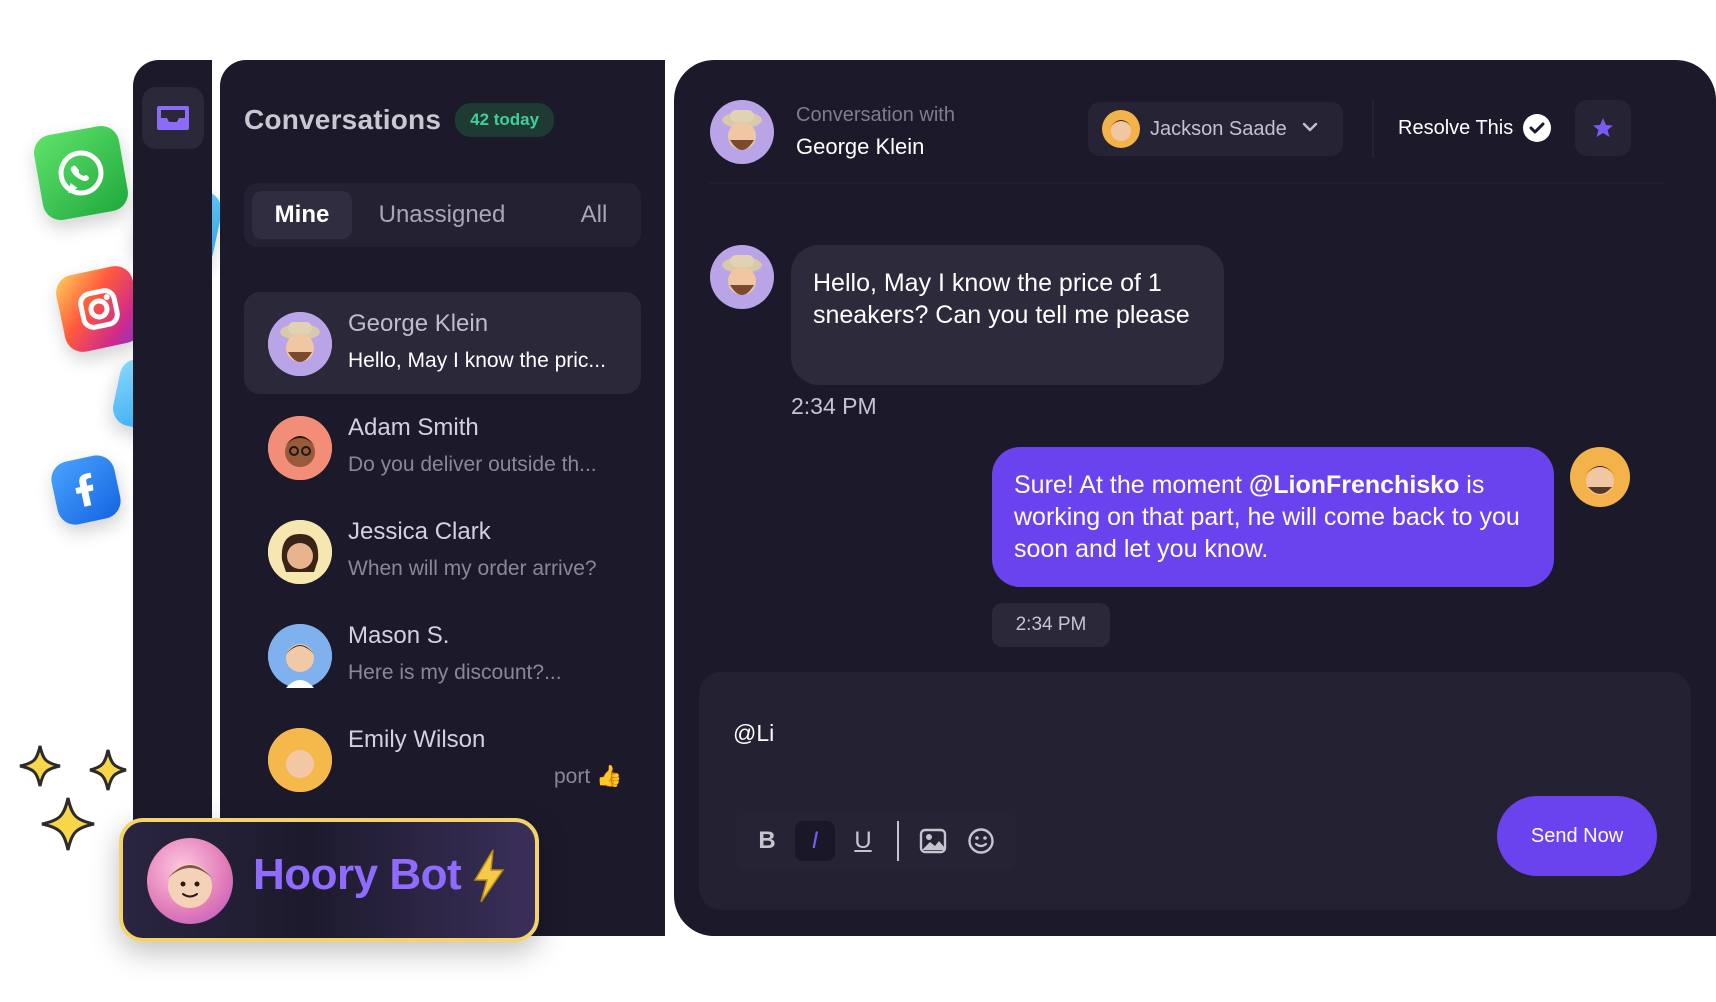 This screenshot has height=1002, width=1716. Describe the element at coordinates (863, 841) in the screenshot. I see `underline-button: U` at that location.